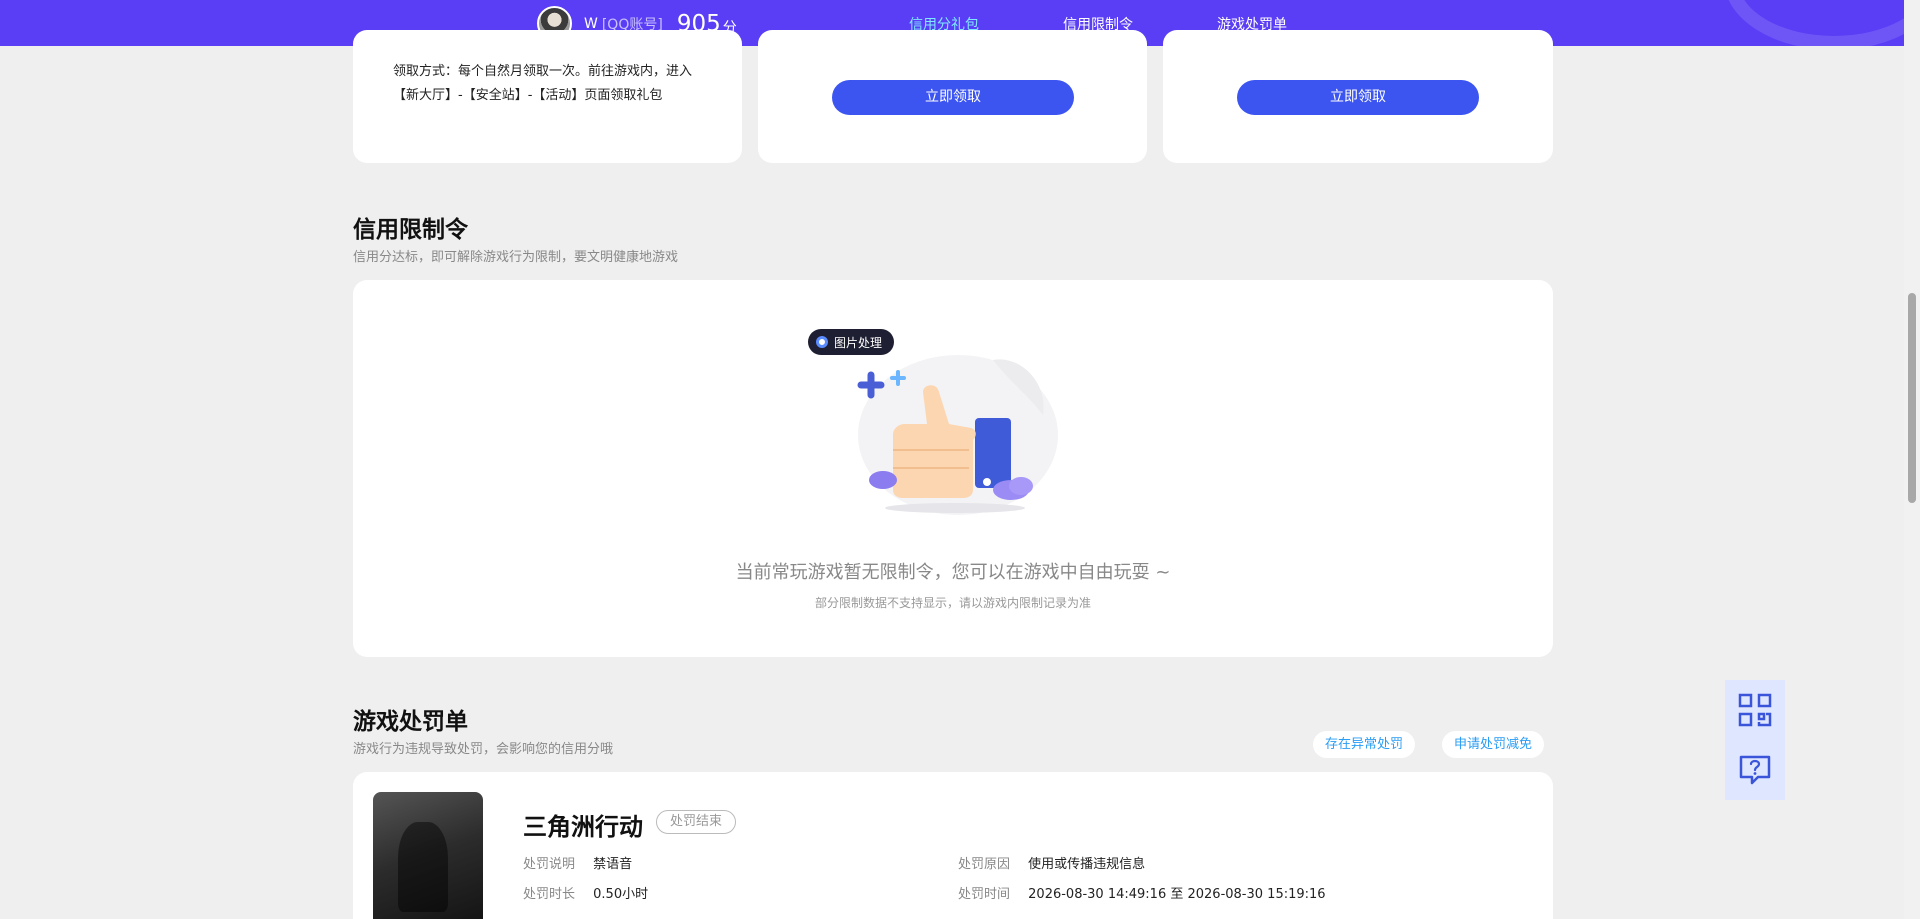 The image size is (1920, 919). Describe the element at coordinates (483, 749) in the screenshot. I see `section-subtitle-penalty: 游戏行为违规导致处罚，会影响您的信用分哦` at that location.